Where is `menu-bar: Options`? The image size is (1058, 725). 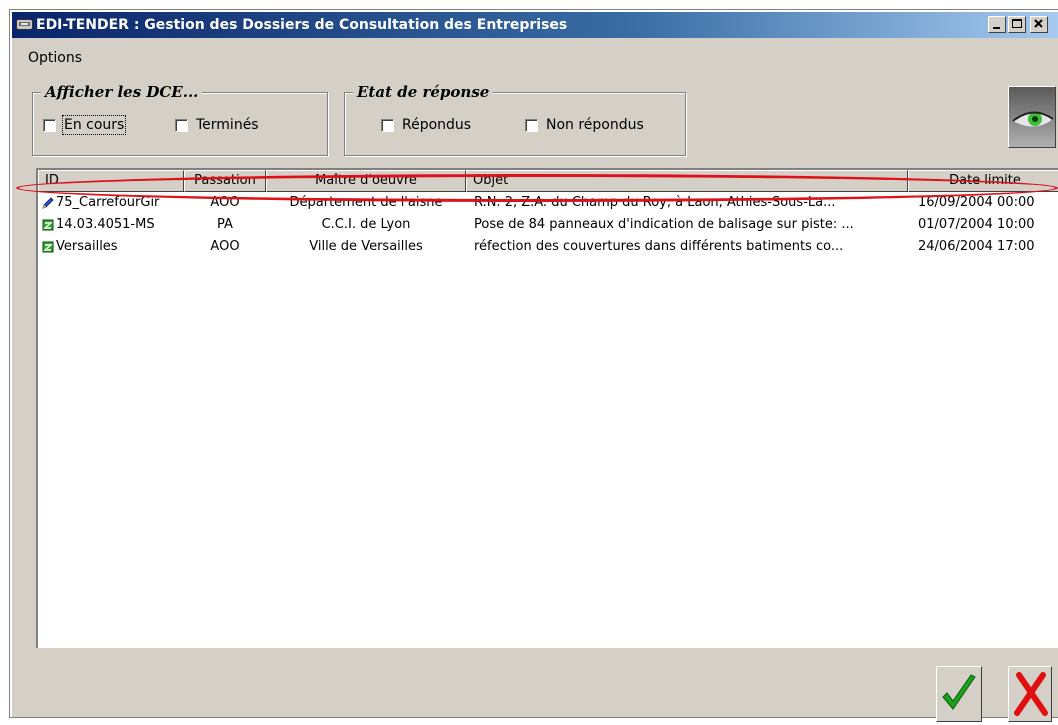 menu-bar: Options is located at coordinates (55, 58).